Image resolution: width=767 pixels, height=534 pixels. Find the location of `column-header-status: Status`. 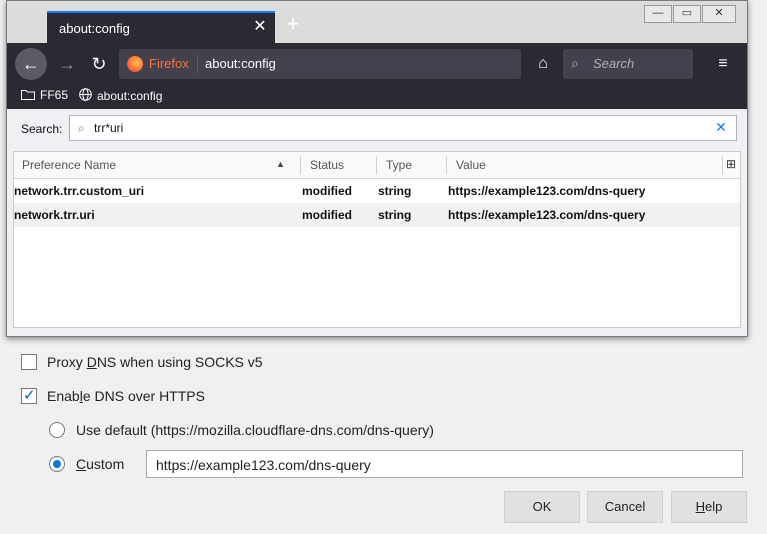

column-header-status: Status is located at coordinates (327, 165).